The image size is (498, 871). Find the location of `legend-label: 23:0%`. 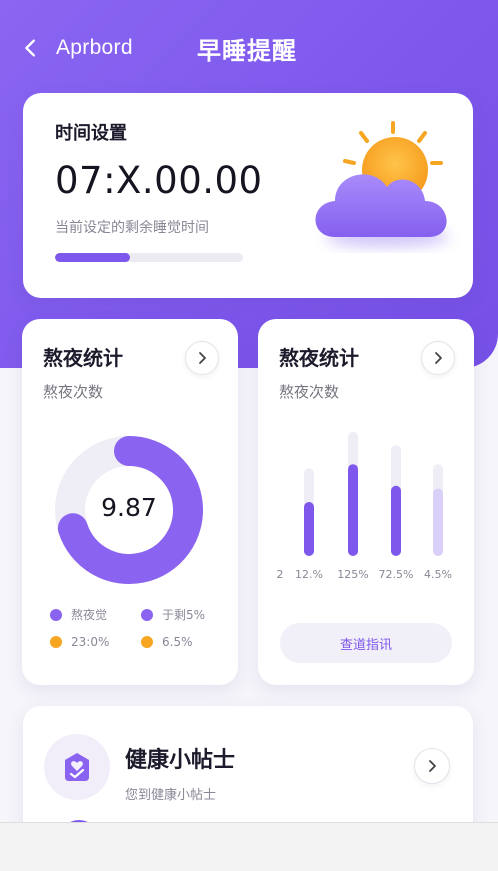

legend-label: 23:0% is located at coordinates (90, 642).